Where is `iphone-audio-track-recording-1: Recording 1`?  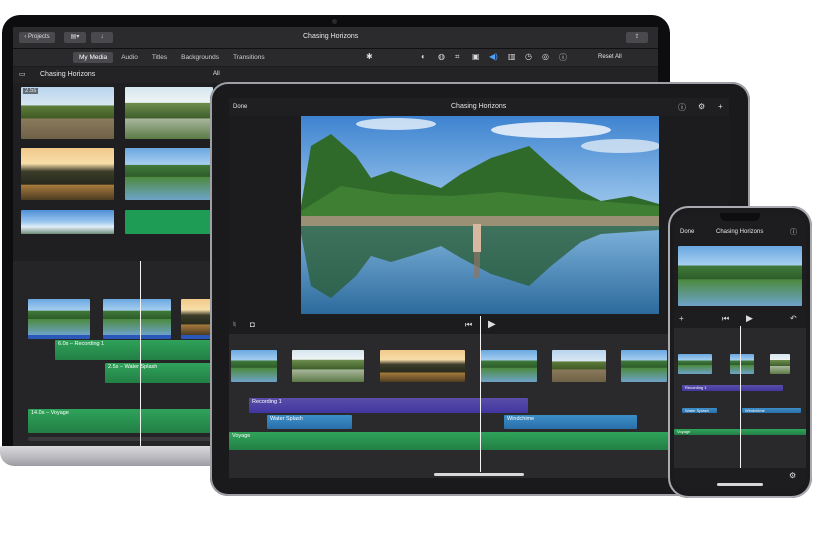
iphone-audio-track-recording-1: Recording 1 is located at coordinates (732, 388).